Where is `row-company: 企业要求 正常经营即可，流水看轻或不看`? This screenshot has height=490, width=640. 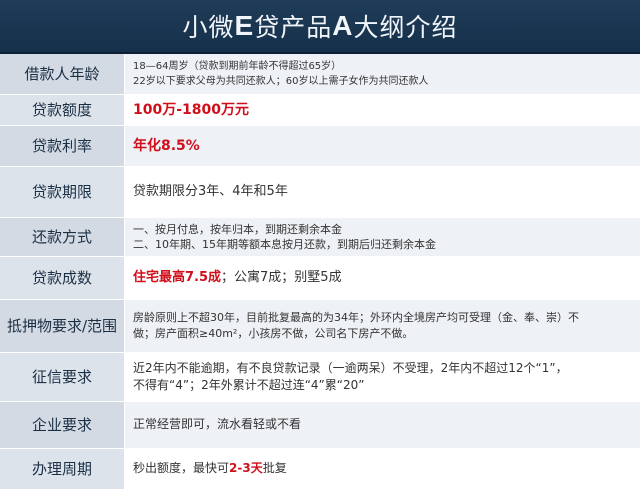
row-company: 企业要求 正常经营即可，流水看轻或不看 is located at coordinates (320, 425).